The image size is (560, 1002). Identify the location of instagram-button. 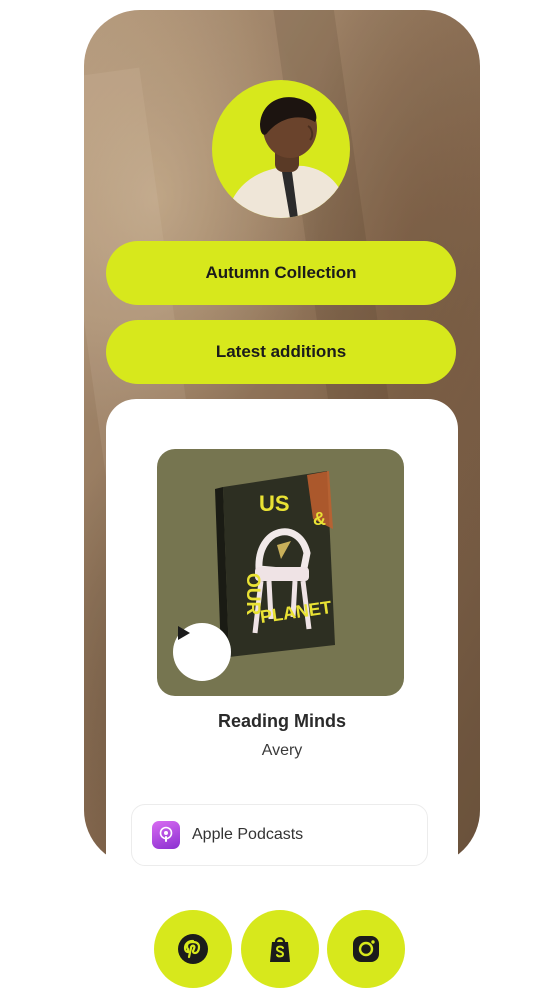
(366, 949).